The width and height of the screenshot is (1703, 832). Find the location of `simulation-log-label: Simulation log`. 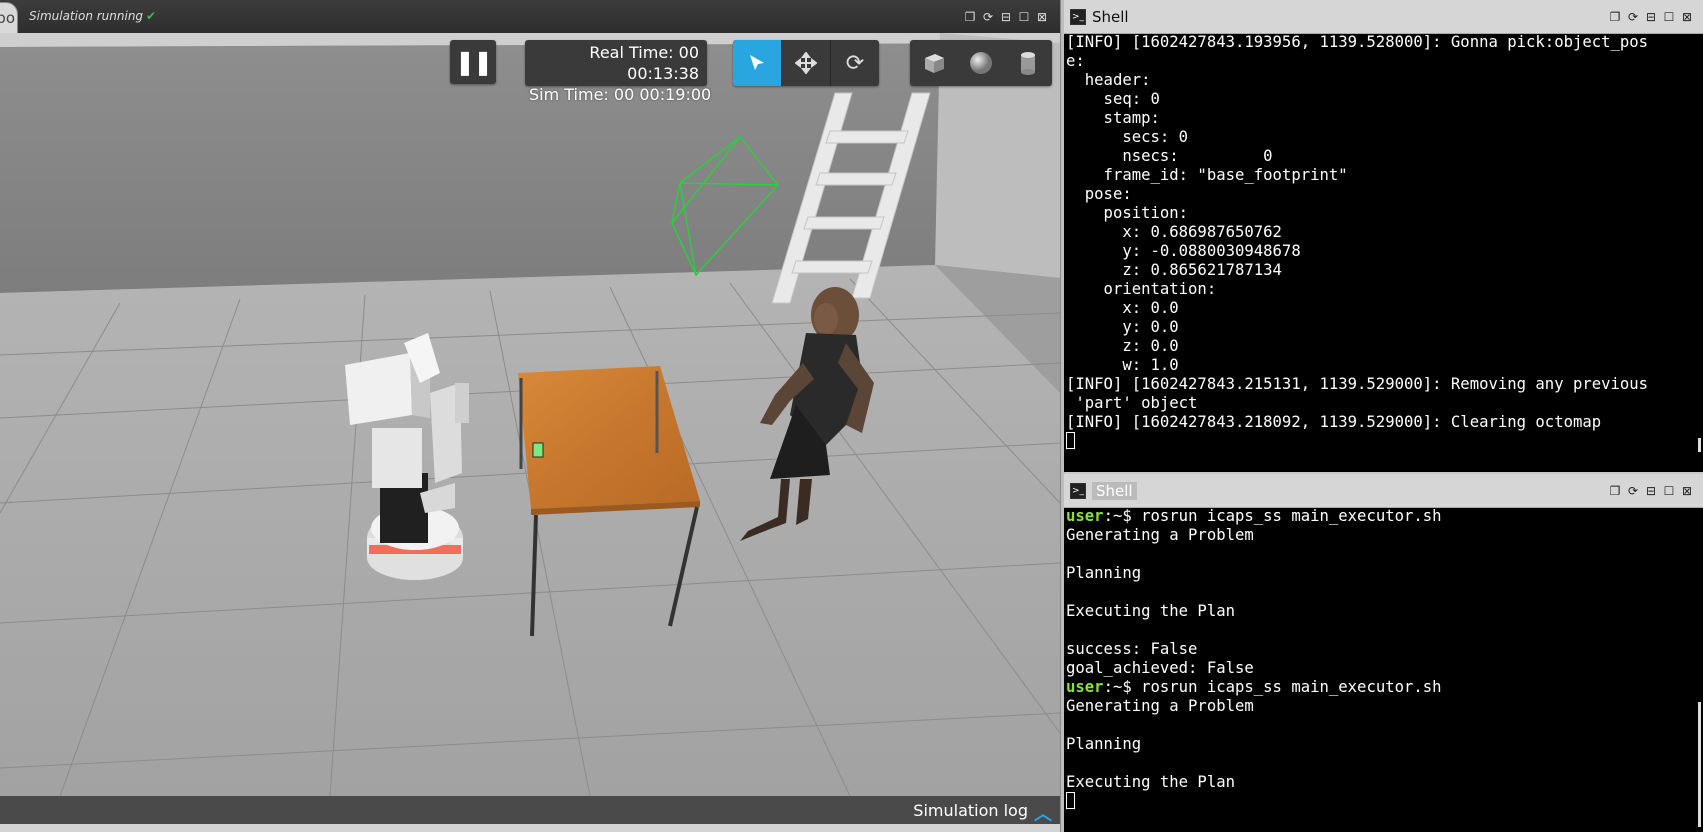

simulation-log-label: Simulation log is located at coordinates (970, 810).